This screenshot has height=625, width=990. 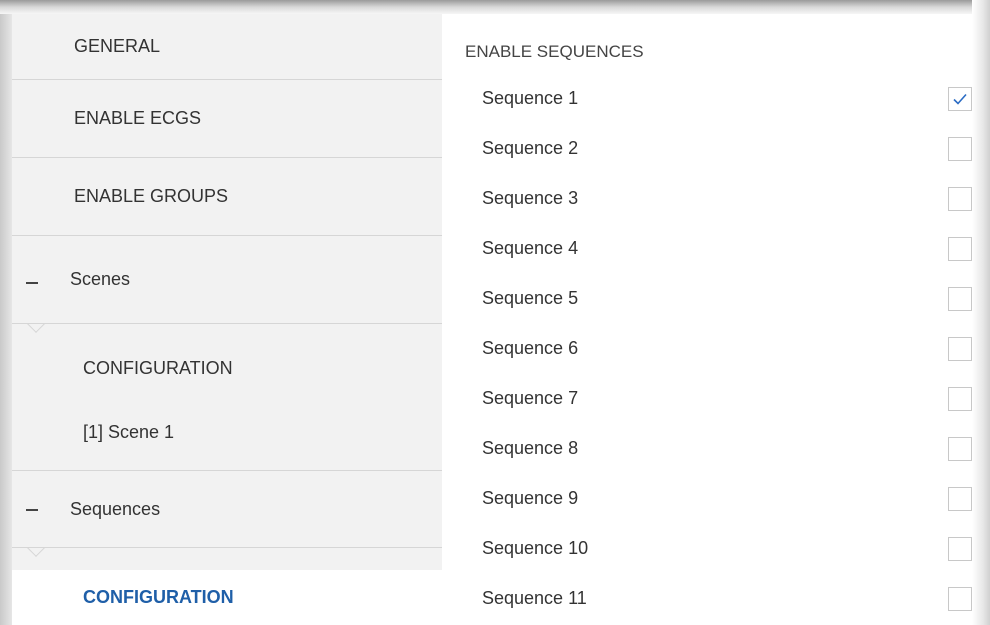 I want to click on sidebar-group-label: Scenes, so click(x=100, y=279).